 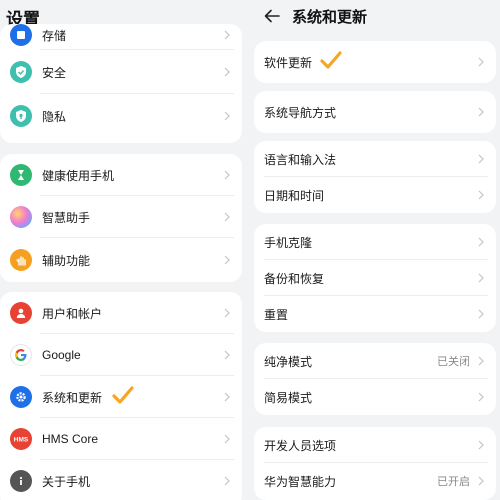 What do you see at coordinates (21, 397) in the screenshot?
I see `gear-icon` at bounding box center [21, 397].